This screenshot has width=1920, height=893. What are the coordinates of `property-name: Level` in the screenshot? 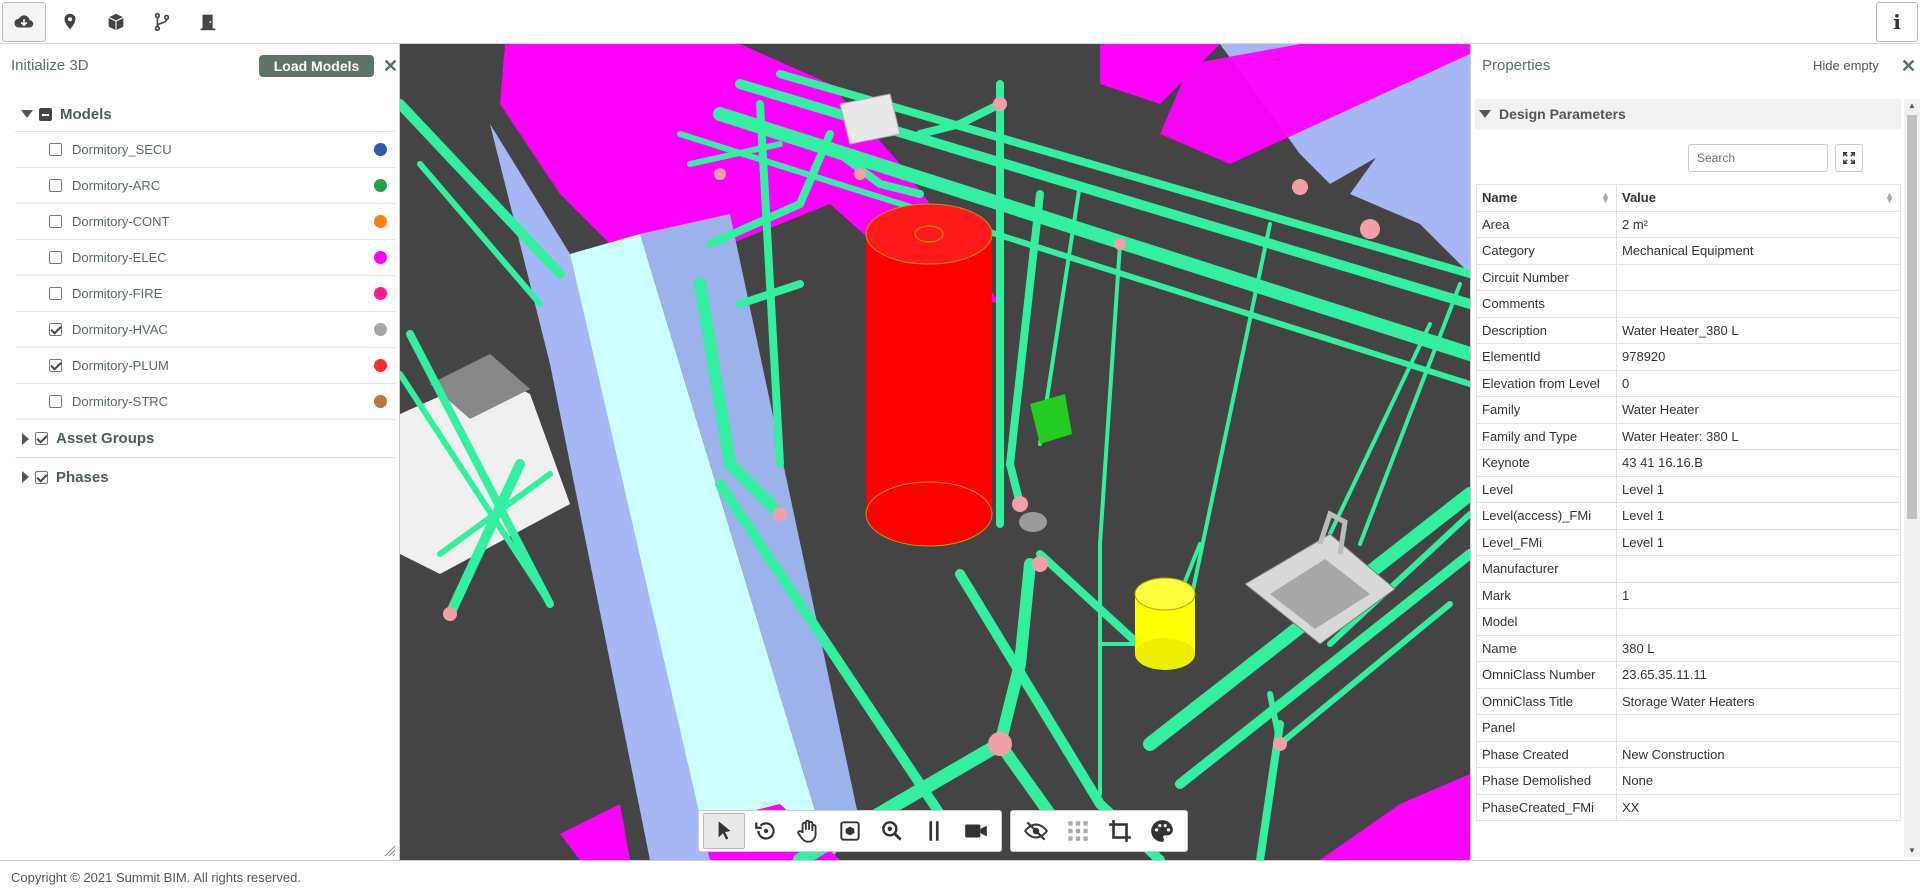 It's located at (1546, 489).